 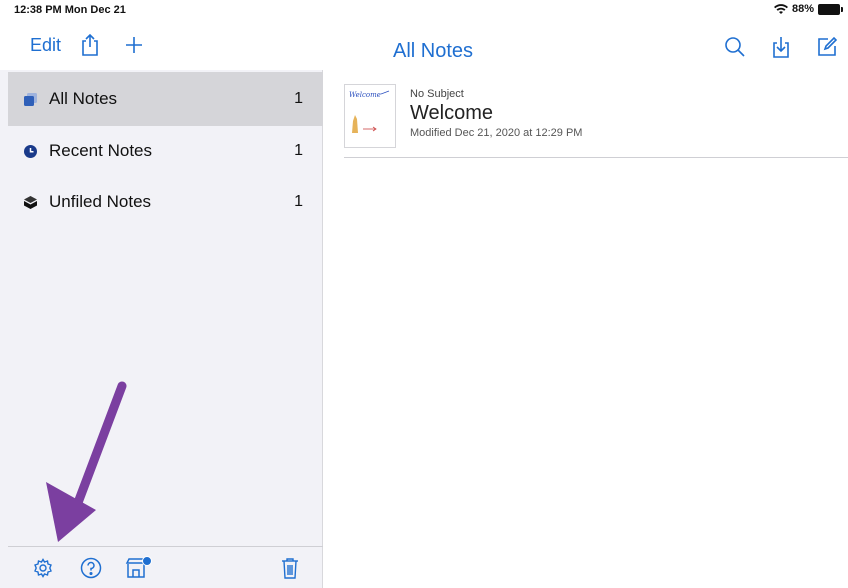 I want to click on page-title: All Notes, so click(x=433, y=51).